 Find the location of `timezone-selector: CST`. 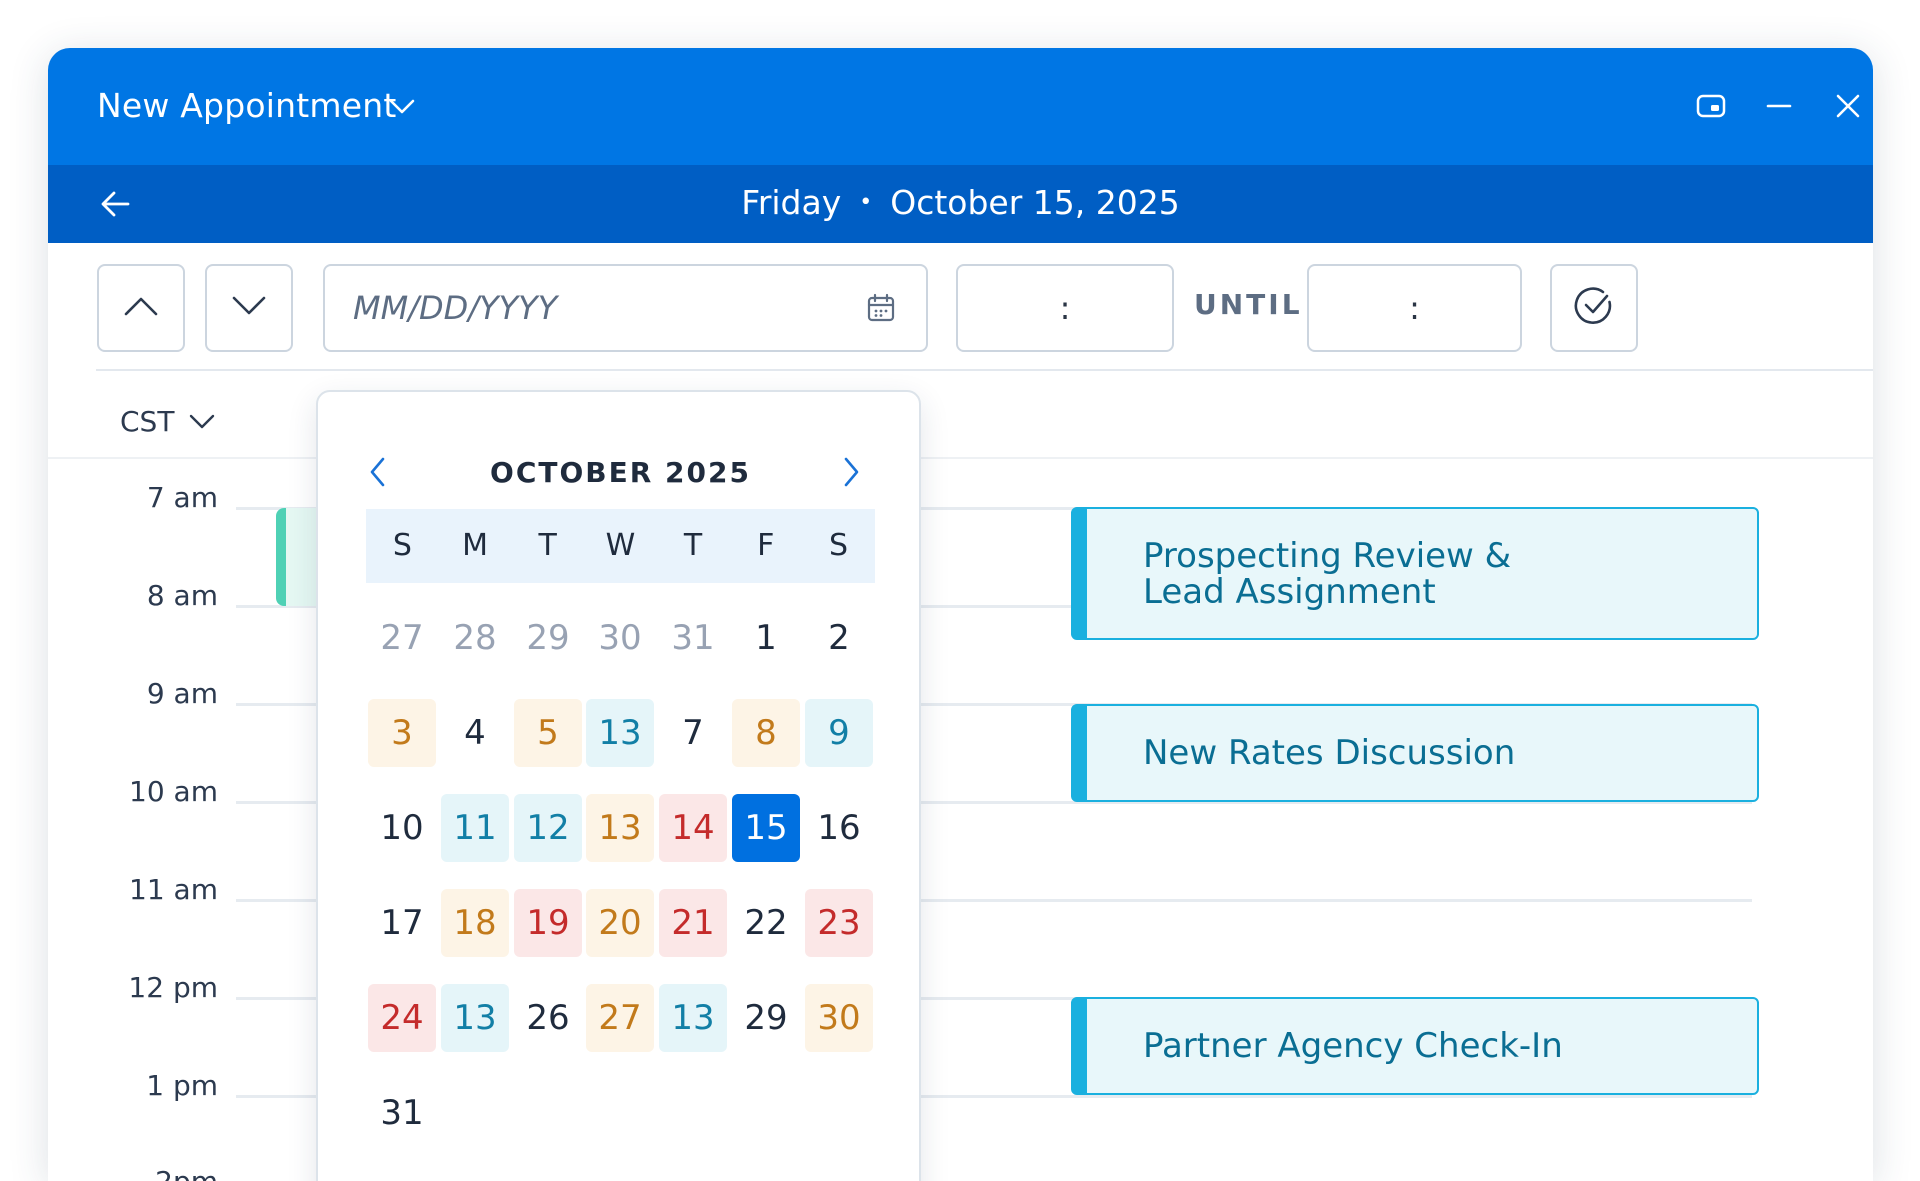

timezone-selector: CST is located at coordinates (168, 421).